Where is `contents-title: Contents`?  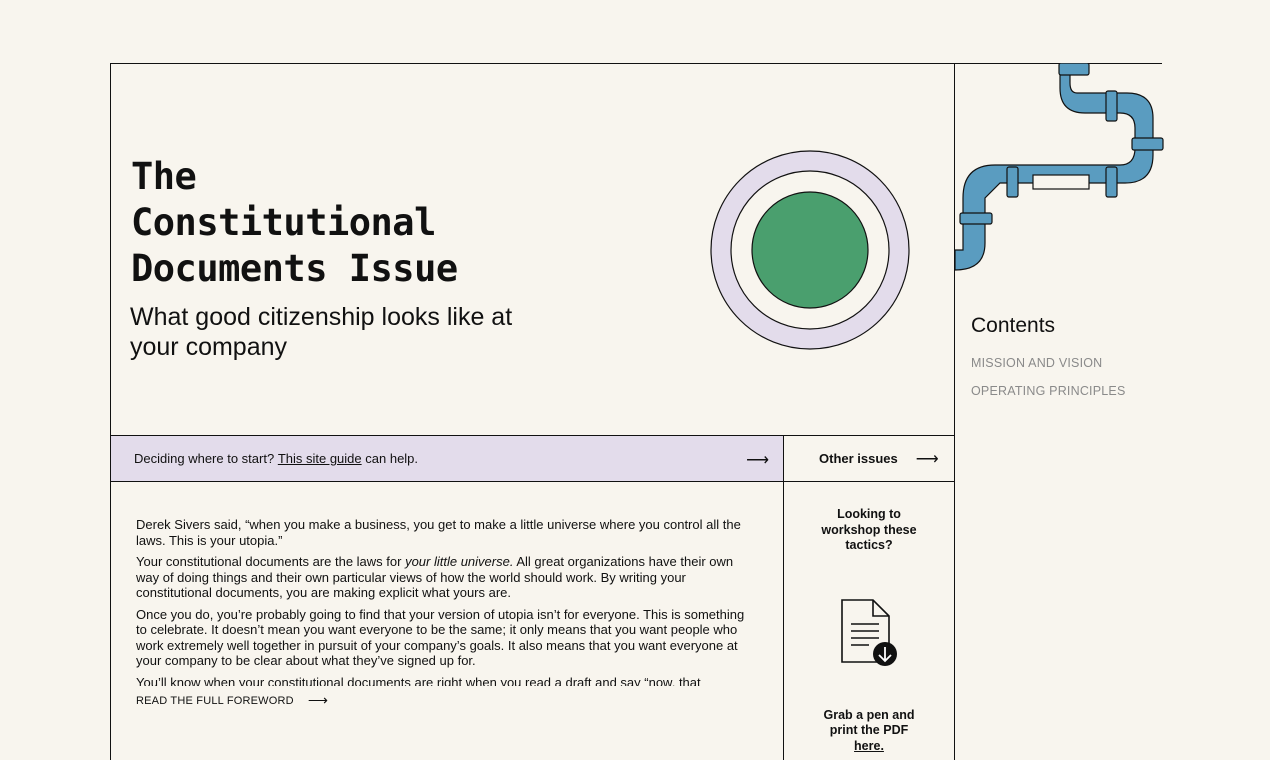 contents-title: Contents is located at coordinates (1013, 325).